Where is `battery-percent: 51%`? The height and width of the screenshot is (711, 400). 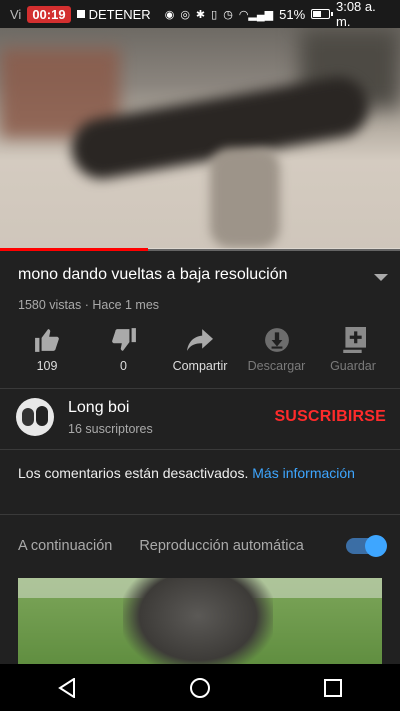 battery-percent: 51% is located at coordinates (292, 14).